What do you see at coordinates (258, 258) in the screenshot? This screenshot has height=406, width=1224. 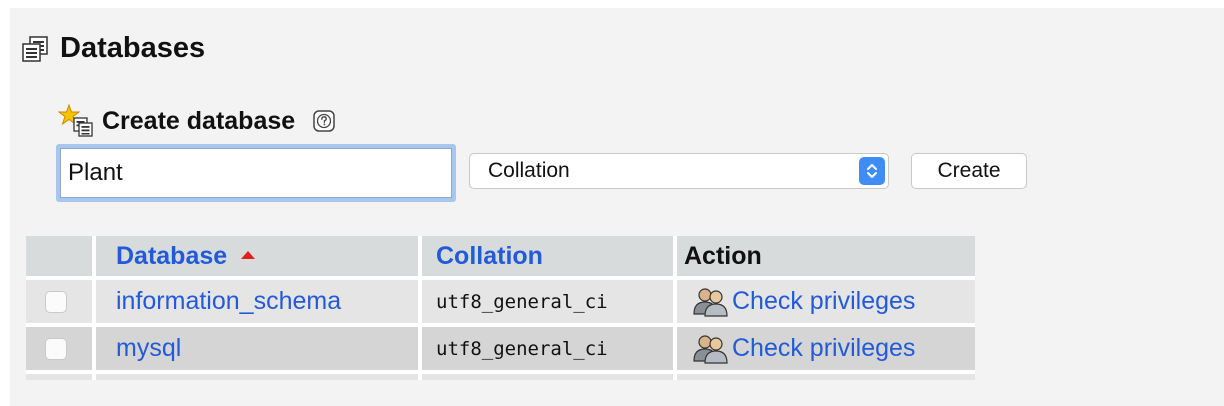 I see `header-database: Database` at bounding box center [258, 258].